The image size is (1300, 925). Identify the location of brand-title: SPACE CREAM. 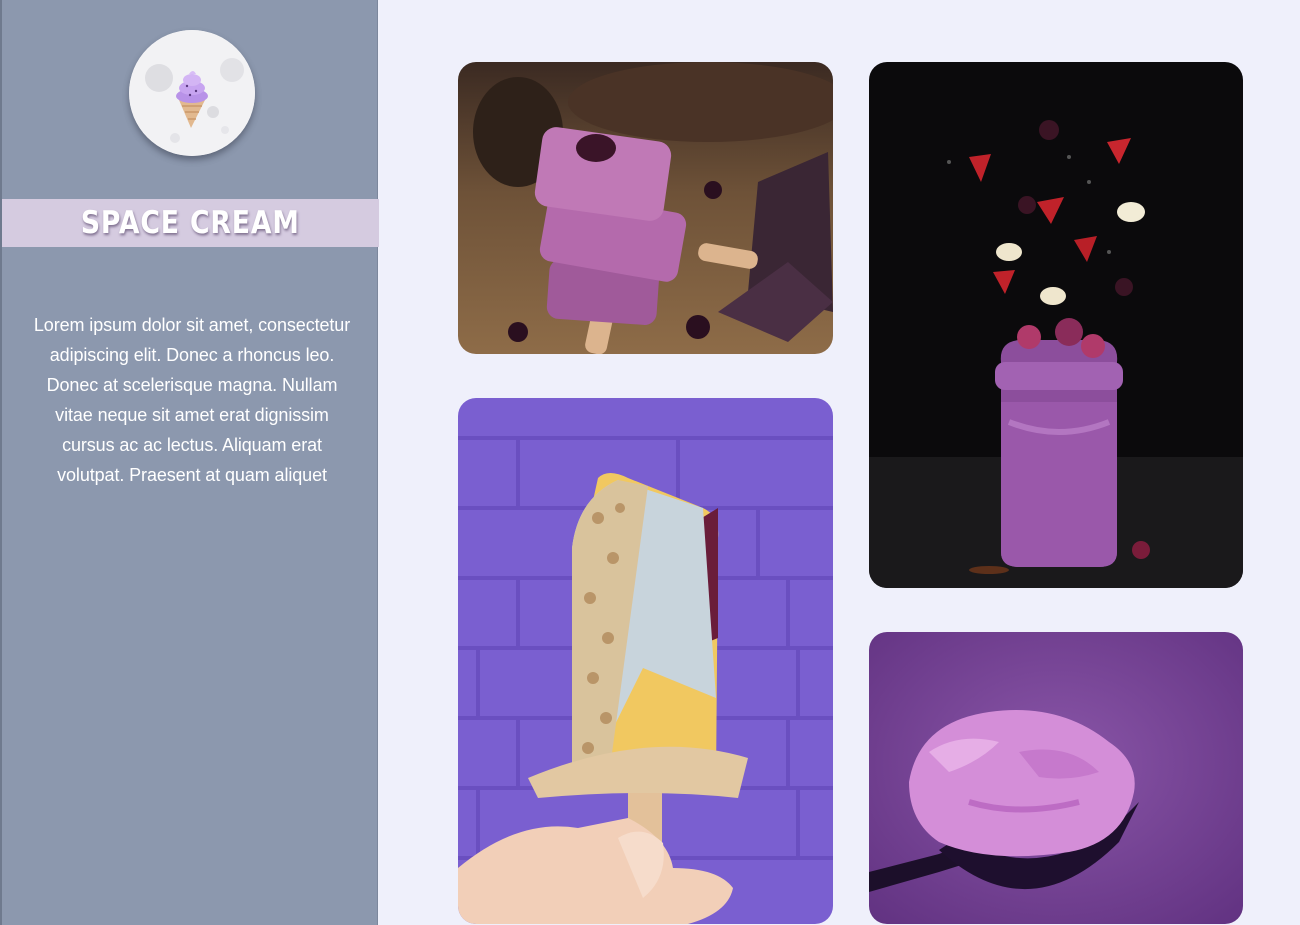
(190, 223).